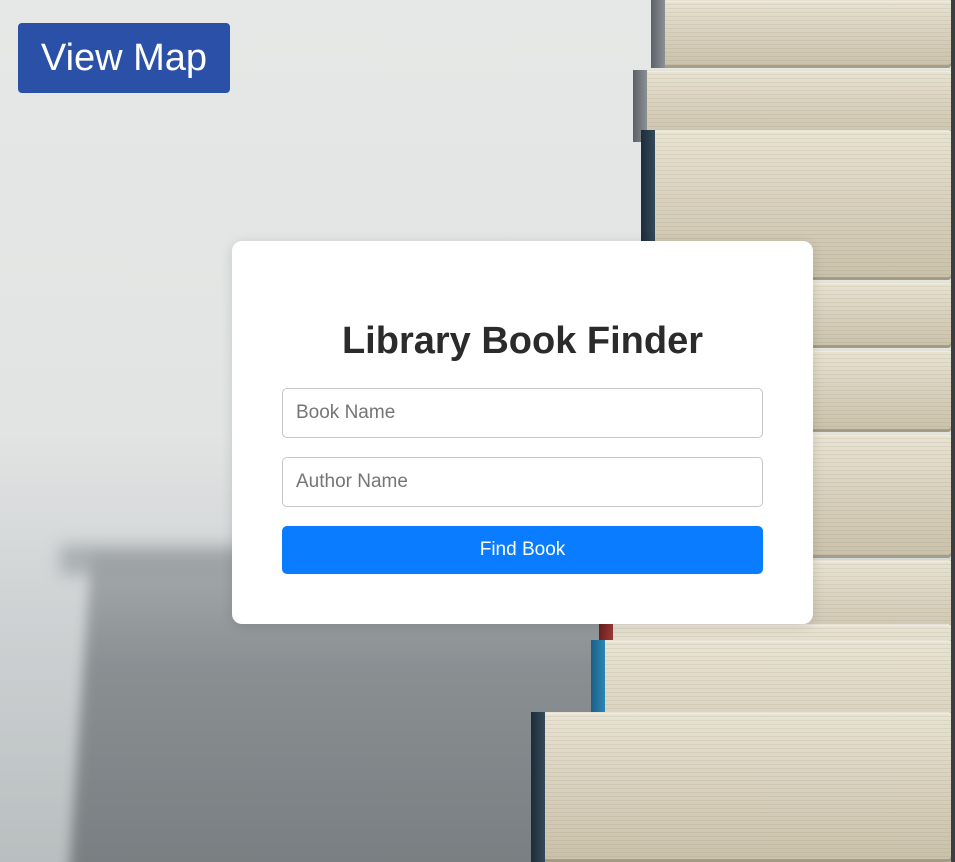 The height and width of the screenshot is (862, 955). What do you see at coordinates (522, 341) in the screenshot?
I see `page-title: Library Book Finder` at bounding box center [522, 341].